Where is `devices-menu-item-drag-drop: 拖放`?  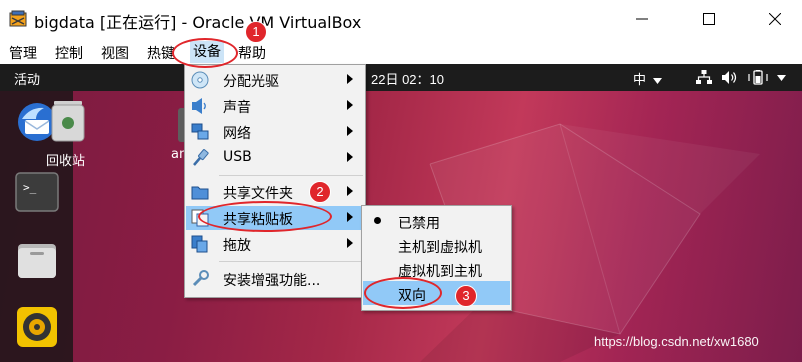 devices-menu-item-drag-drop: 拖放 is located at coordinates (275, 244).